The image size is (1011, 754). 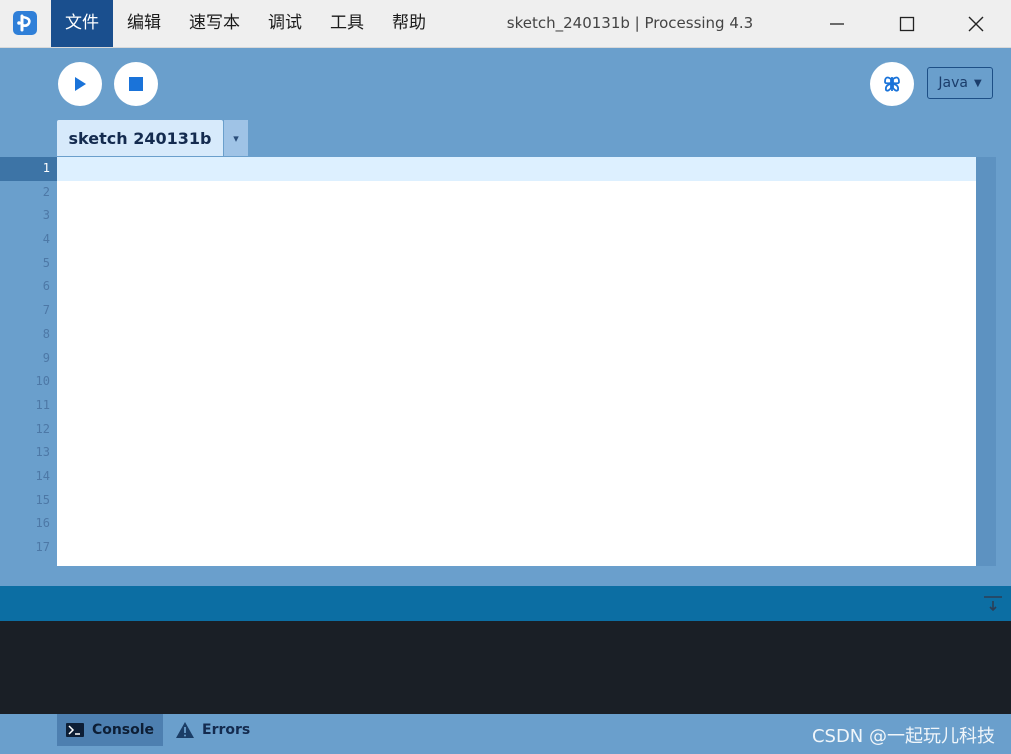 I want to click on menu-sketch: 速写本, so click(x=214, y=23).